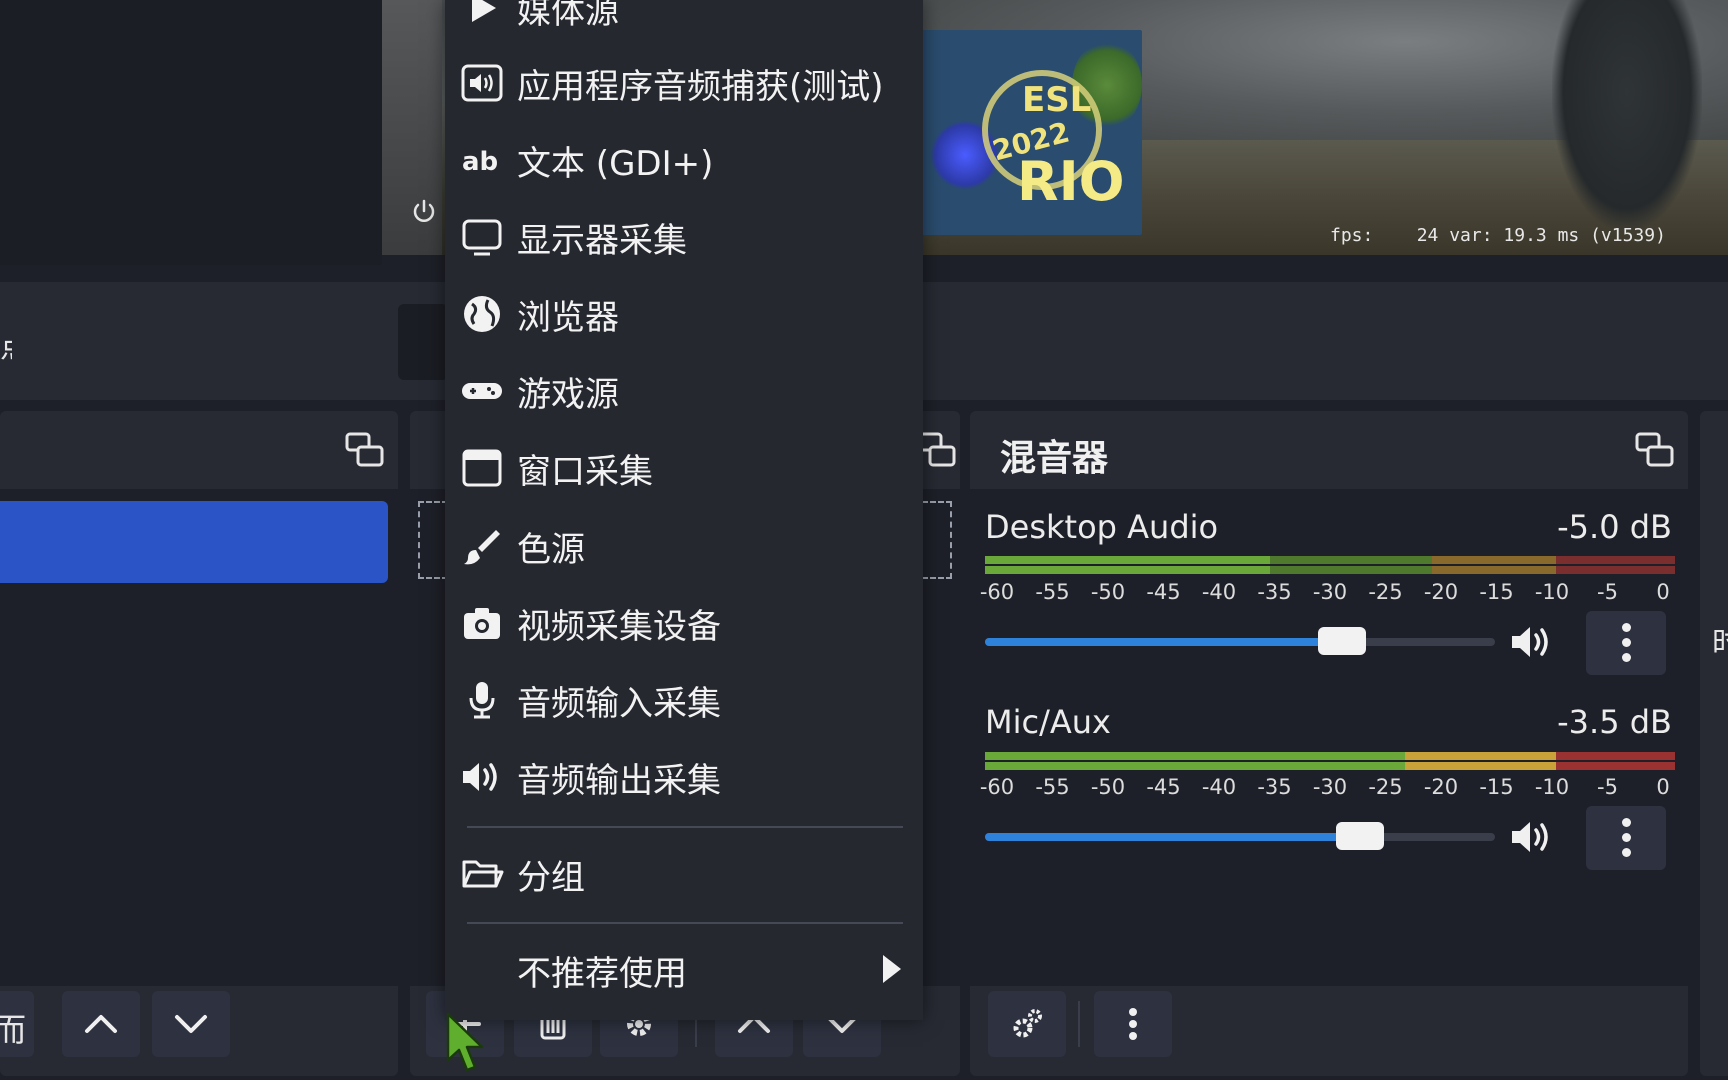 The height and width of the screenshot is (1080, 1728). Describe the element at coordinates (685, 827) in the screenshot. I see `menu-separator` at that location.